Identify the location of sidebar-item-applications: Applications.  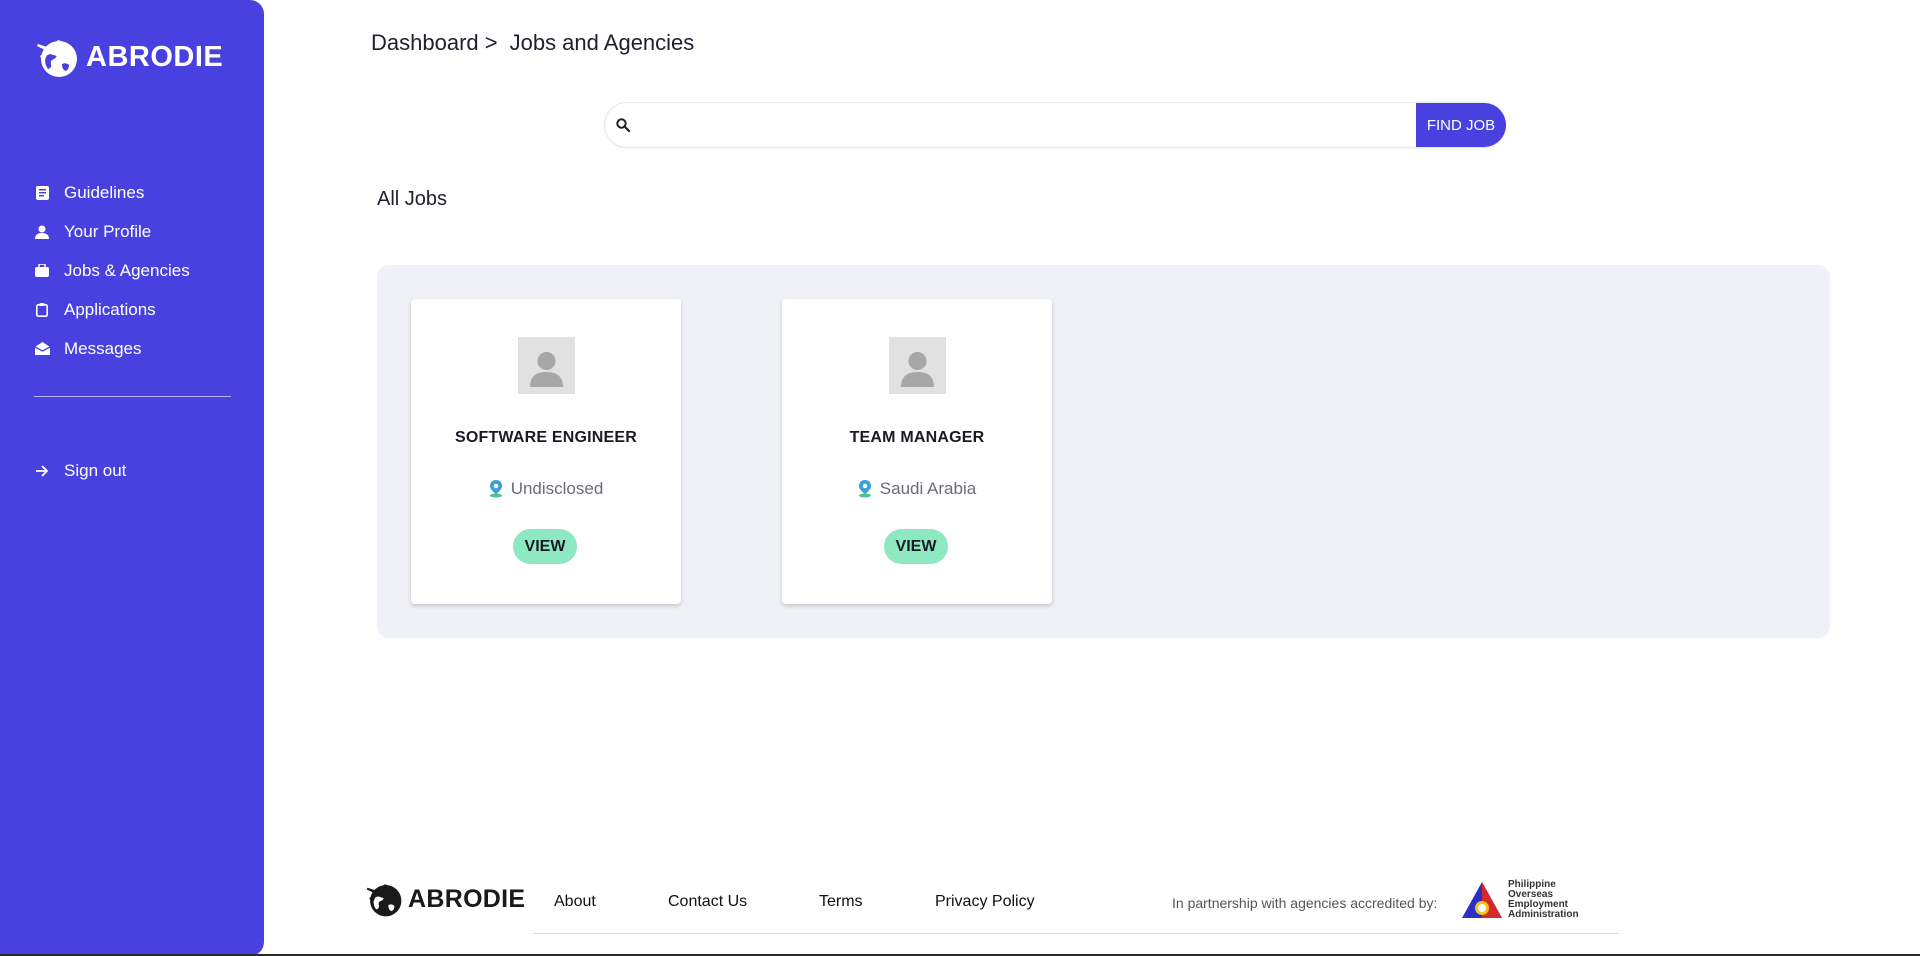
(134, 309).